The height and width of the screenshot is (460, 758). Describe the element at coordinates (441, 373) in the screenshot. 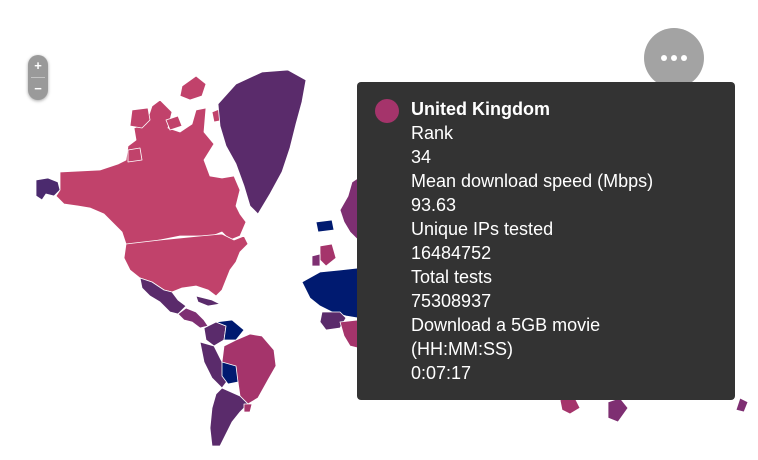

I see `tooltip-movie-value: 0:07:17` at that location.